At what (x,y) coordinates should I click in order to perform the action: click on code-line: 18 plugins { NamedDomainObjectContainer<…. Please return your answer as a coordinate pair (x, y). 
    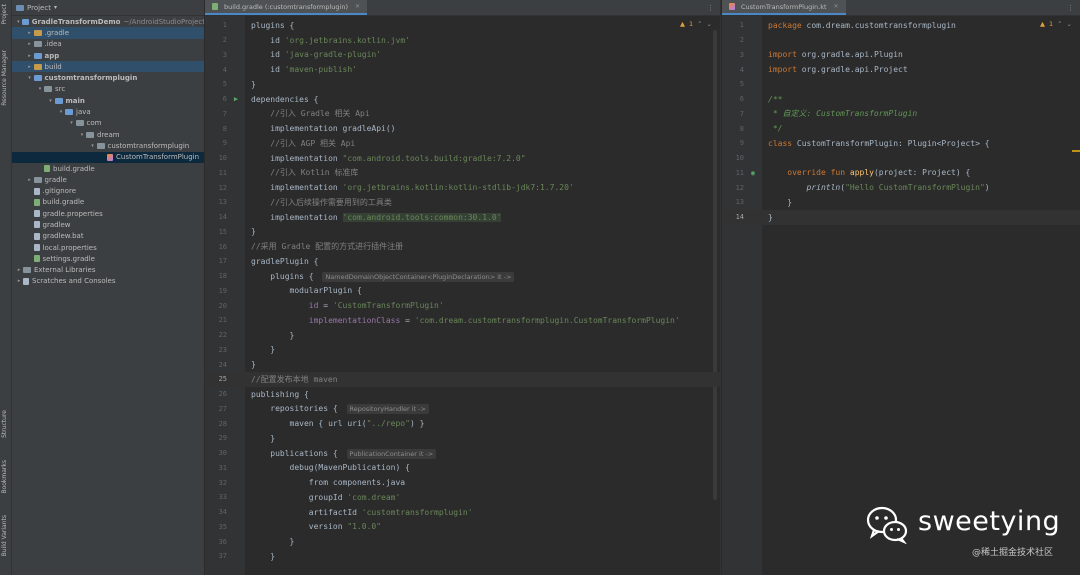
    Looking at the image, I should click on (462, 276).